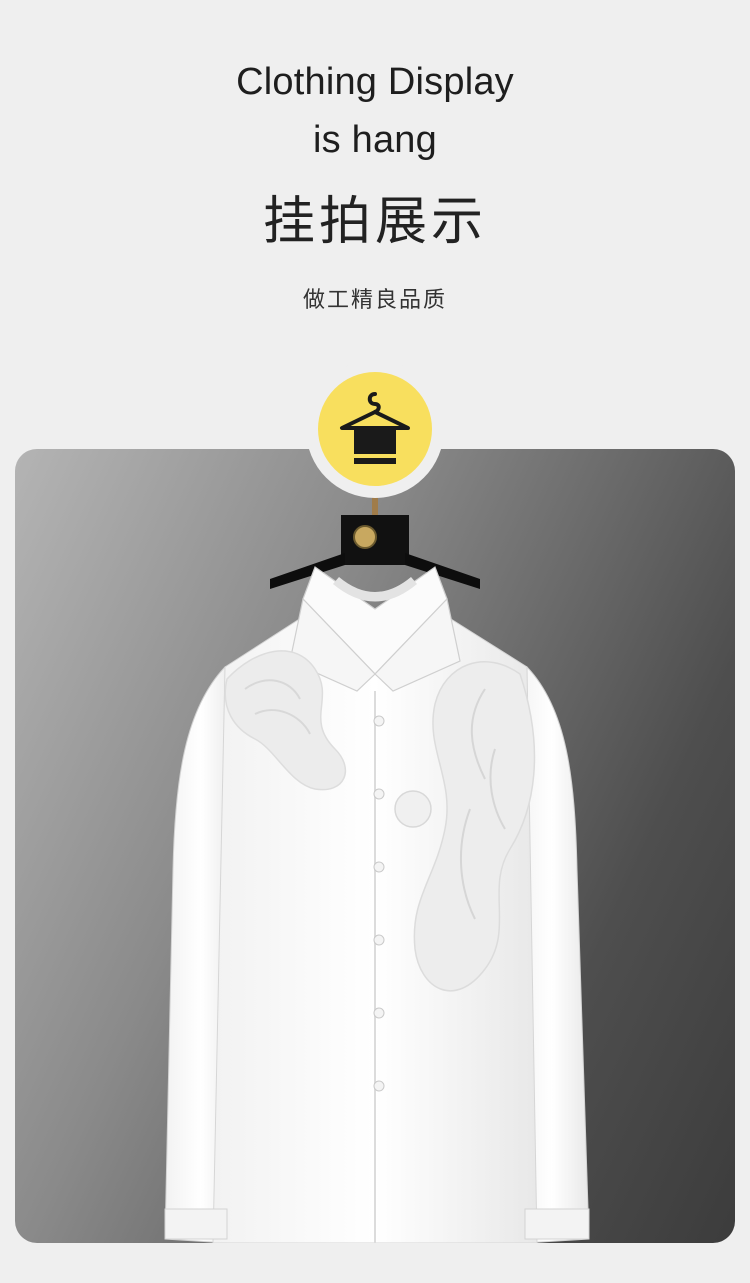 This screenshot has width=750, height=1283. What do you see at coordinates (557, 1224) in the screenshot?
I see `shirt-right-cuff` at bounding box center [557, 1224].